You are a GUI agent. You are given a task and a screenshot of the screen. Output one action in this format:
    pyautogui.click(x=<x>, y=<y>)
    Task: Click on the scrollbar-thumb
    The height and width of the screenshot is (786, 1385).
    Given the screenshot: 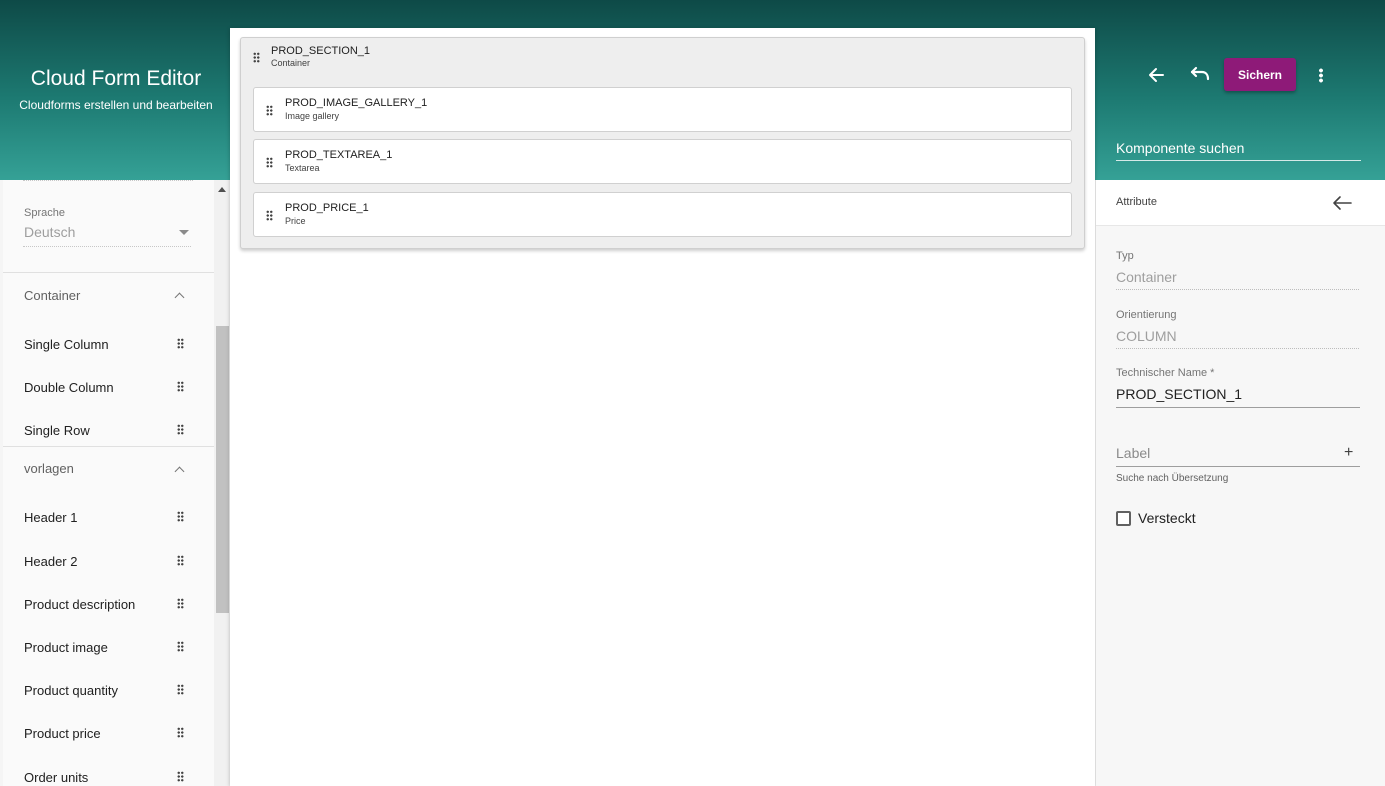 What is the action you would take?
    pyautogui.click(x=222, y=469)
    